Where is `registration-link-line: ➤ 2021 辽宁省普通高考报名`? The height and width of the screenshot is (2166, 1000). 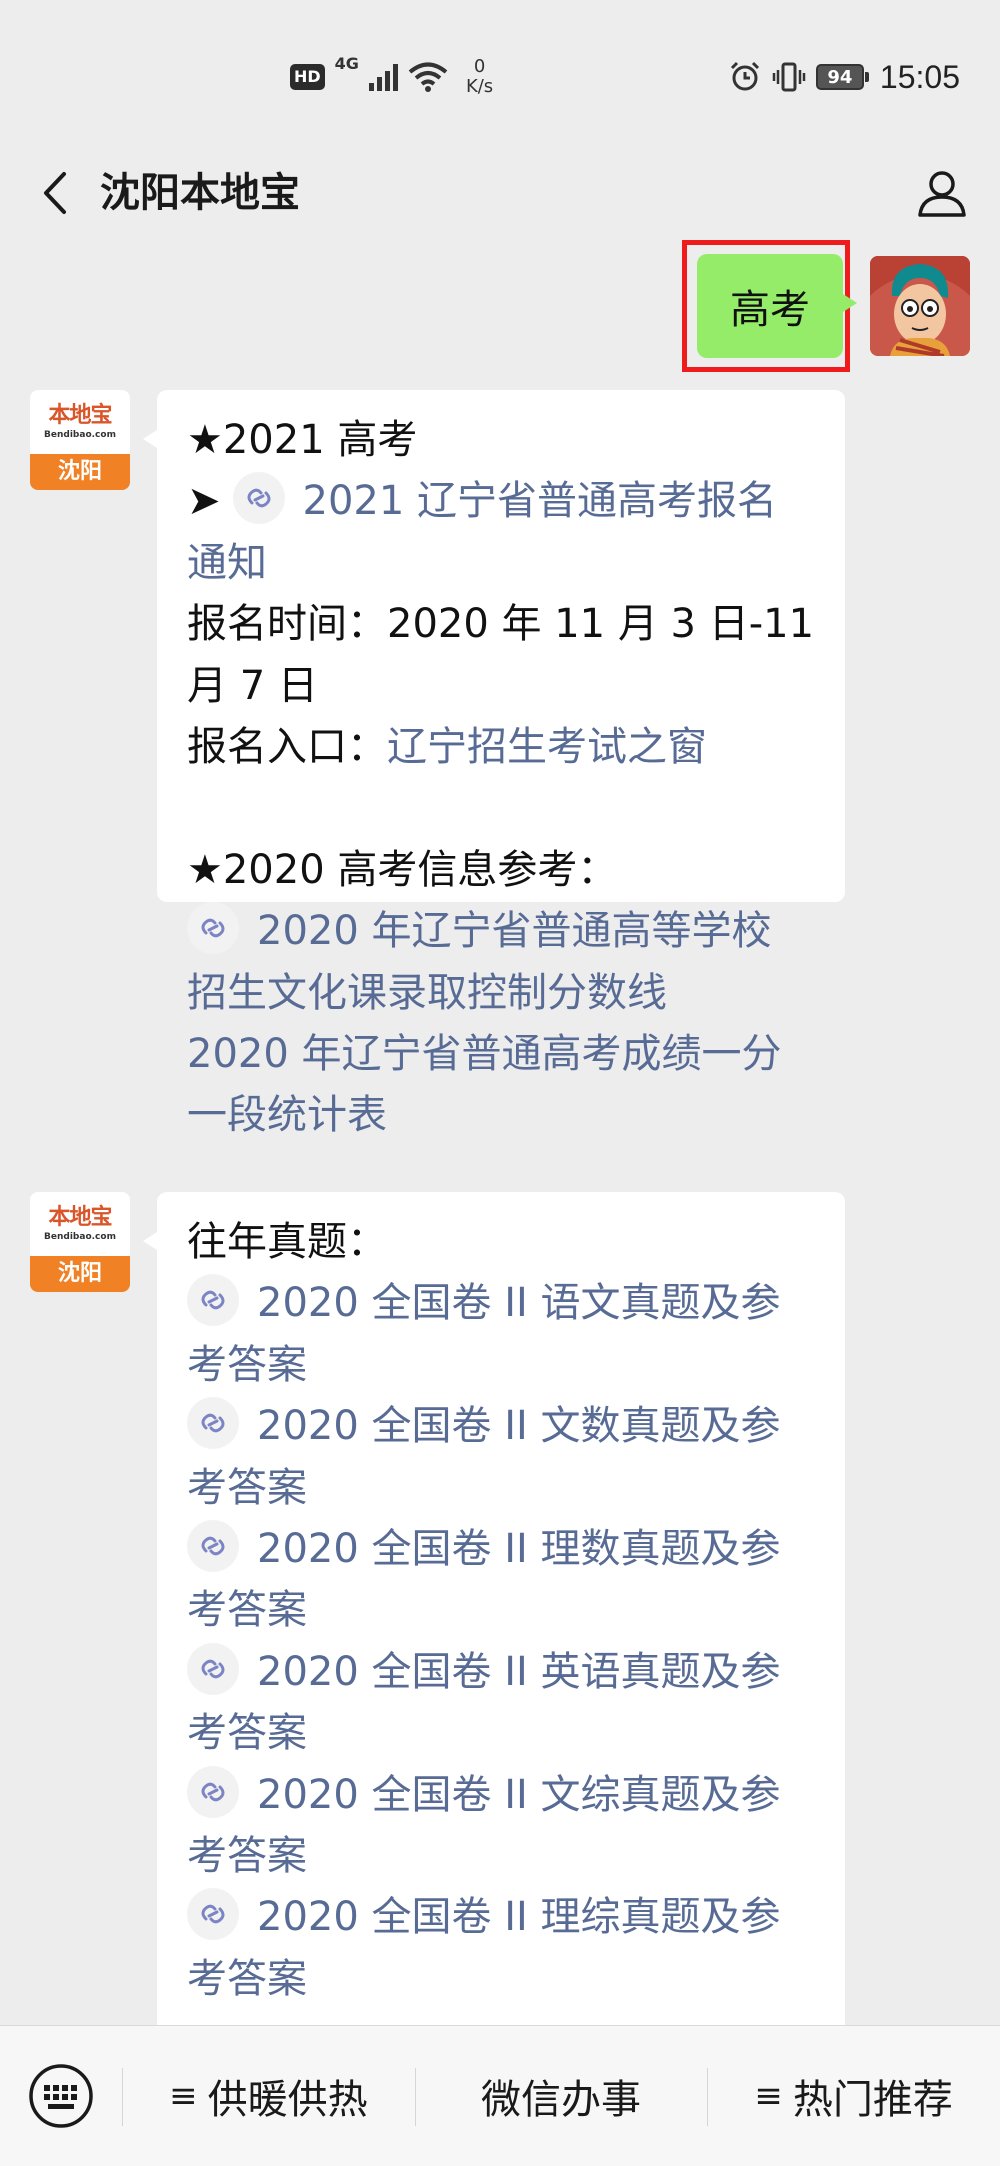 registration-link-line: ➤ 2021 辽宁省普通高考报名 is located at coordinates (503, 501).